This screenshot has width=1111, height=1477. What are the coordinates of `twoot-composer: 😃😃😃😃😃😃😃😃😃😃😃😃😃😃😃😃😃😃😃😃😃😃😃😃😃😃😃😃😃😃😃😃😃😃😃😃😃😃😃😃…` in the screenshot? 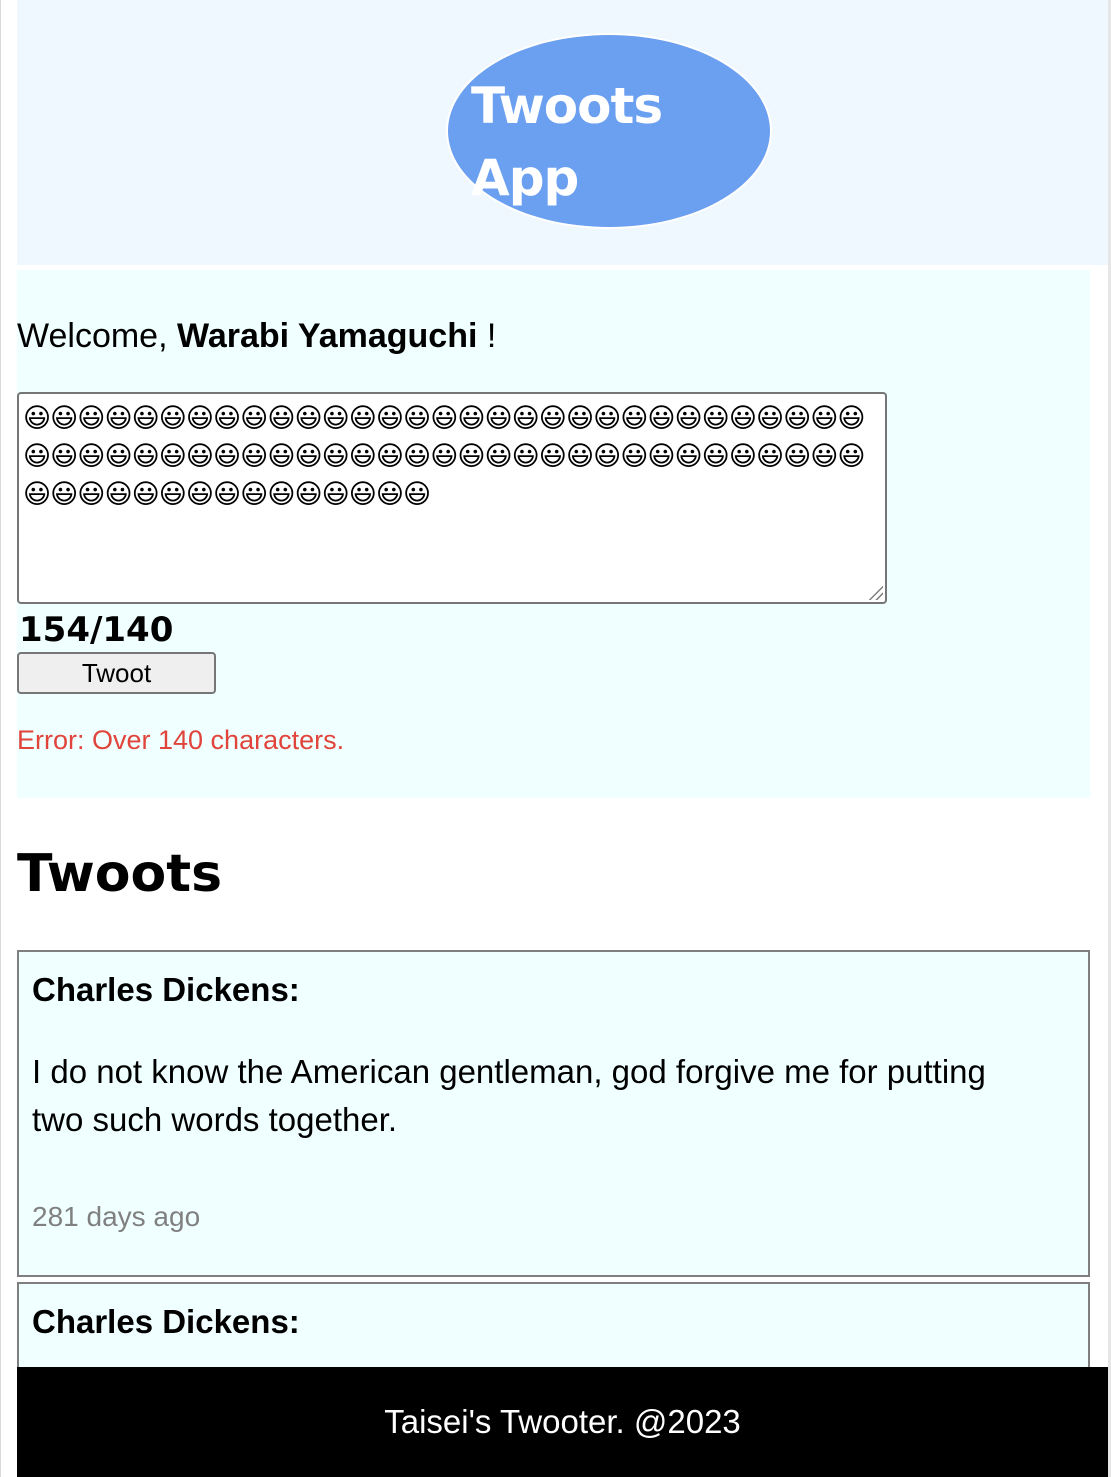 It's located at (452, 498).